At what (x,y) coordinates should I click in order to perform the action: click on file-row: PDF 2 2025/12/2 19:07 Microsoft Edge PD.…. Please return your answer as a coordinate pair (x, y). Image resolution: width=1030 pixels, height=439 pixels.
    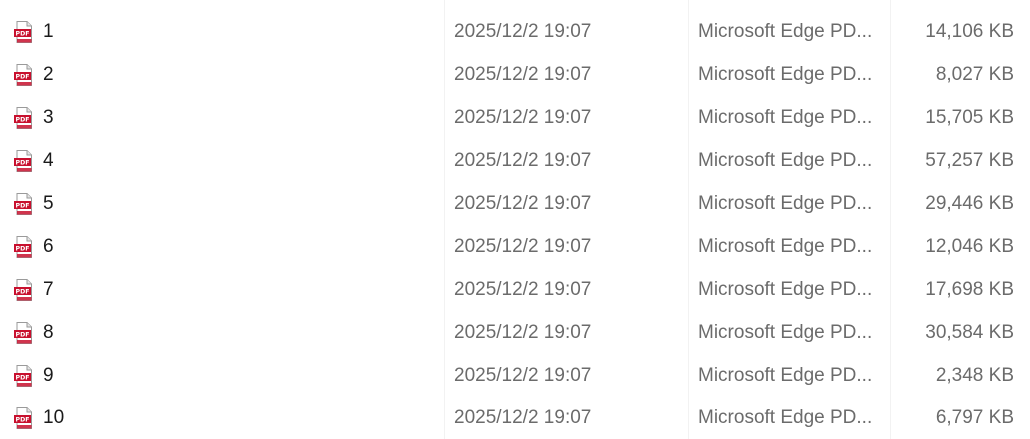
    Looking at the image, I should click on (515, 74).